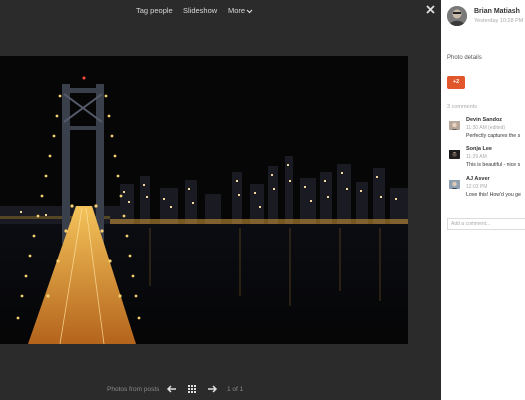 The height and width of the screenshot is (400, 525). What do you see at coordinates (486, 128) in the screenshot?
I see `comment-time: 11:30 AM (edited)` at bounding box center [486, 128].